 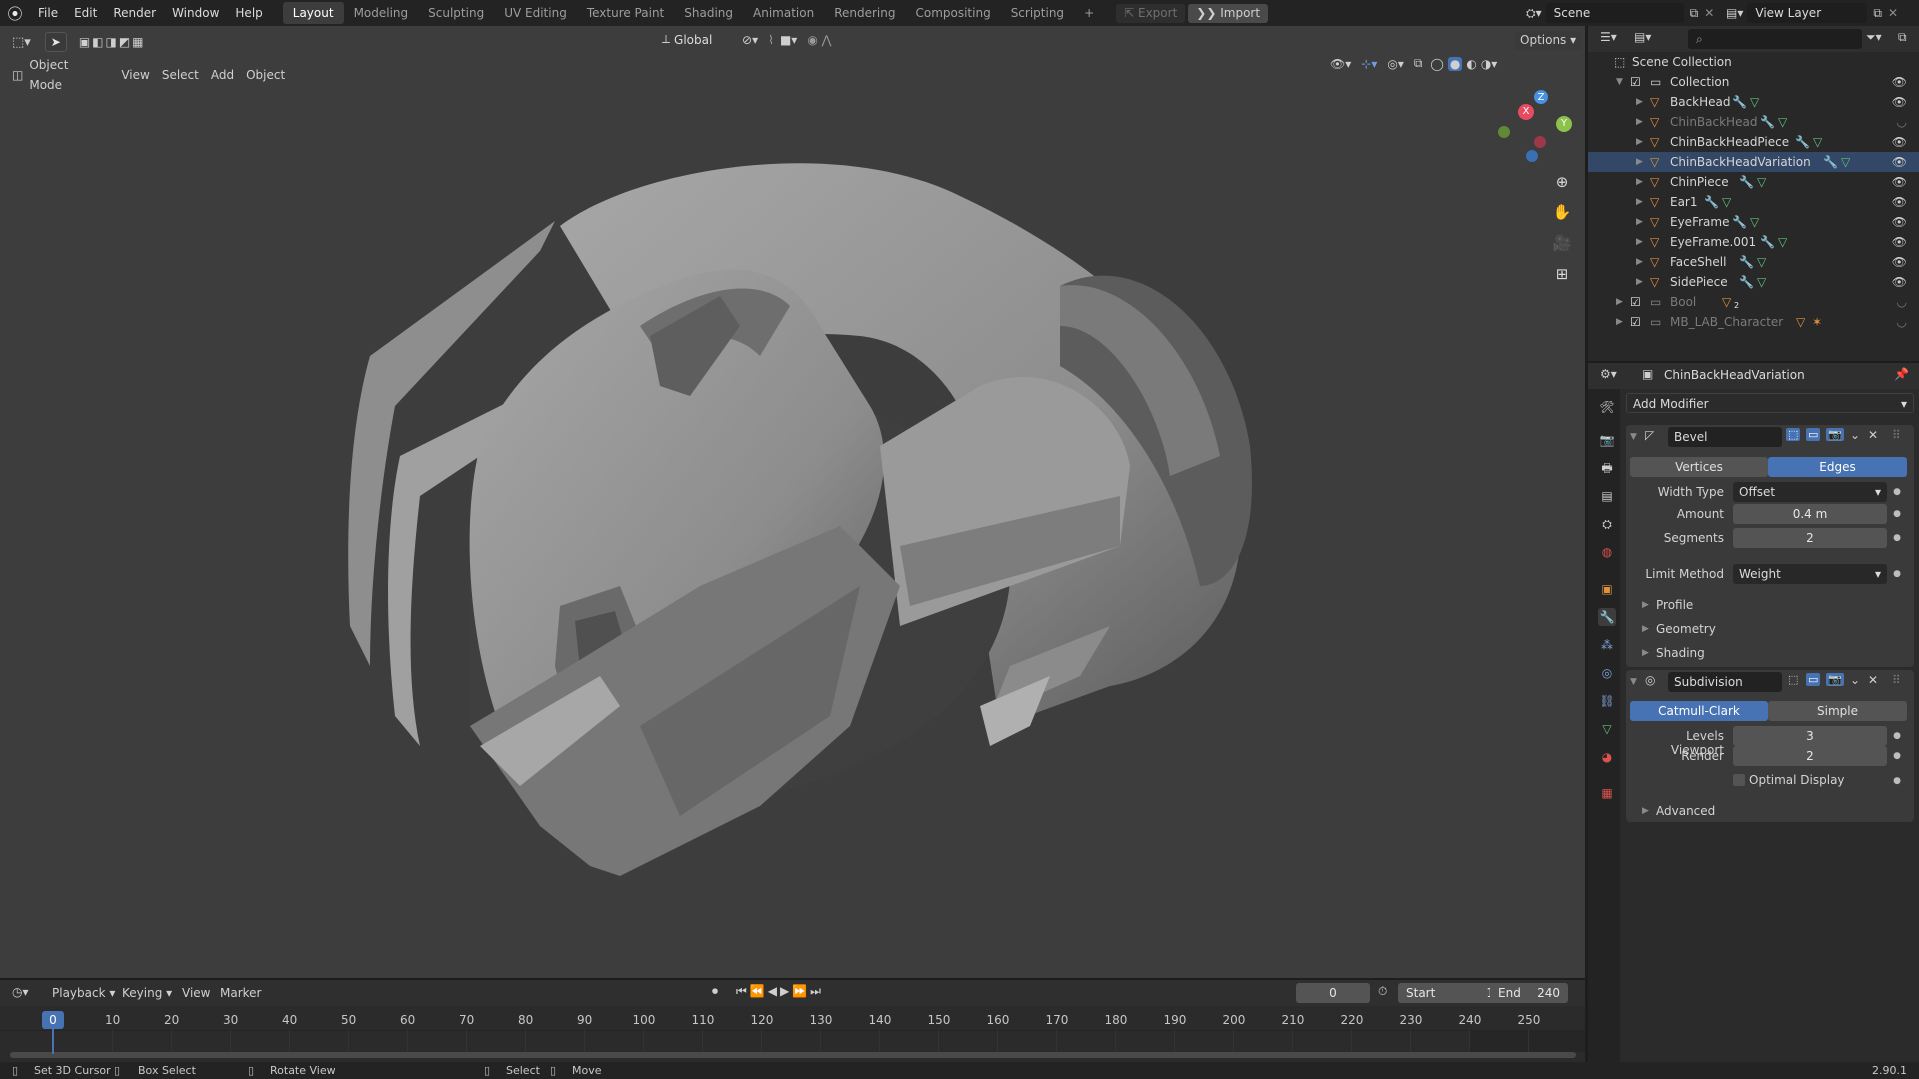 What do you see at coordinates (381, 13) in the screenshot?
I see `tab-modeling: Modeling` at bounding box center [381, 13].